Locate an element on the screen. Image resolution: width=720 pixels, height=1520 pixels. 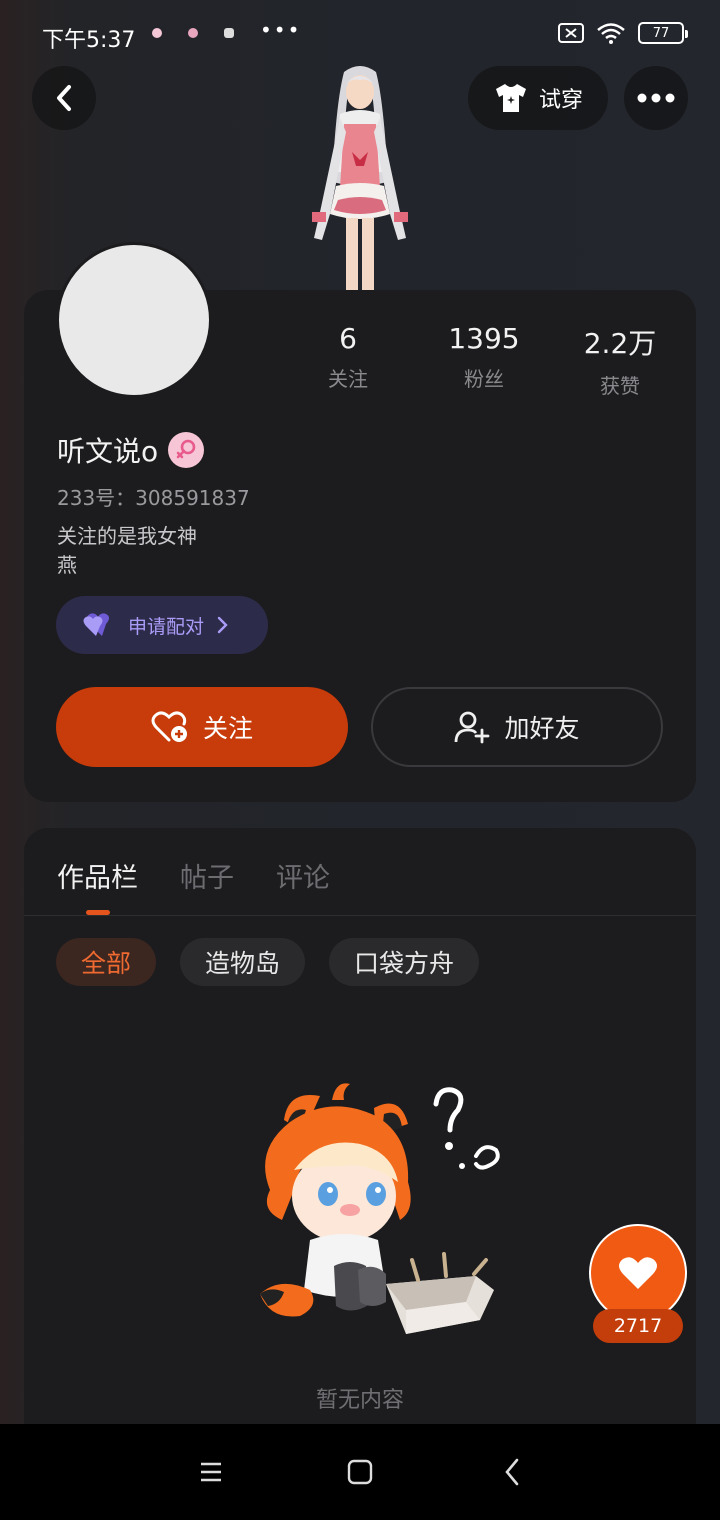
add-friend-label: 加好友 is located at coordinates (542, 728).